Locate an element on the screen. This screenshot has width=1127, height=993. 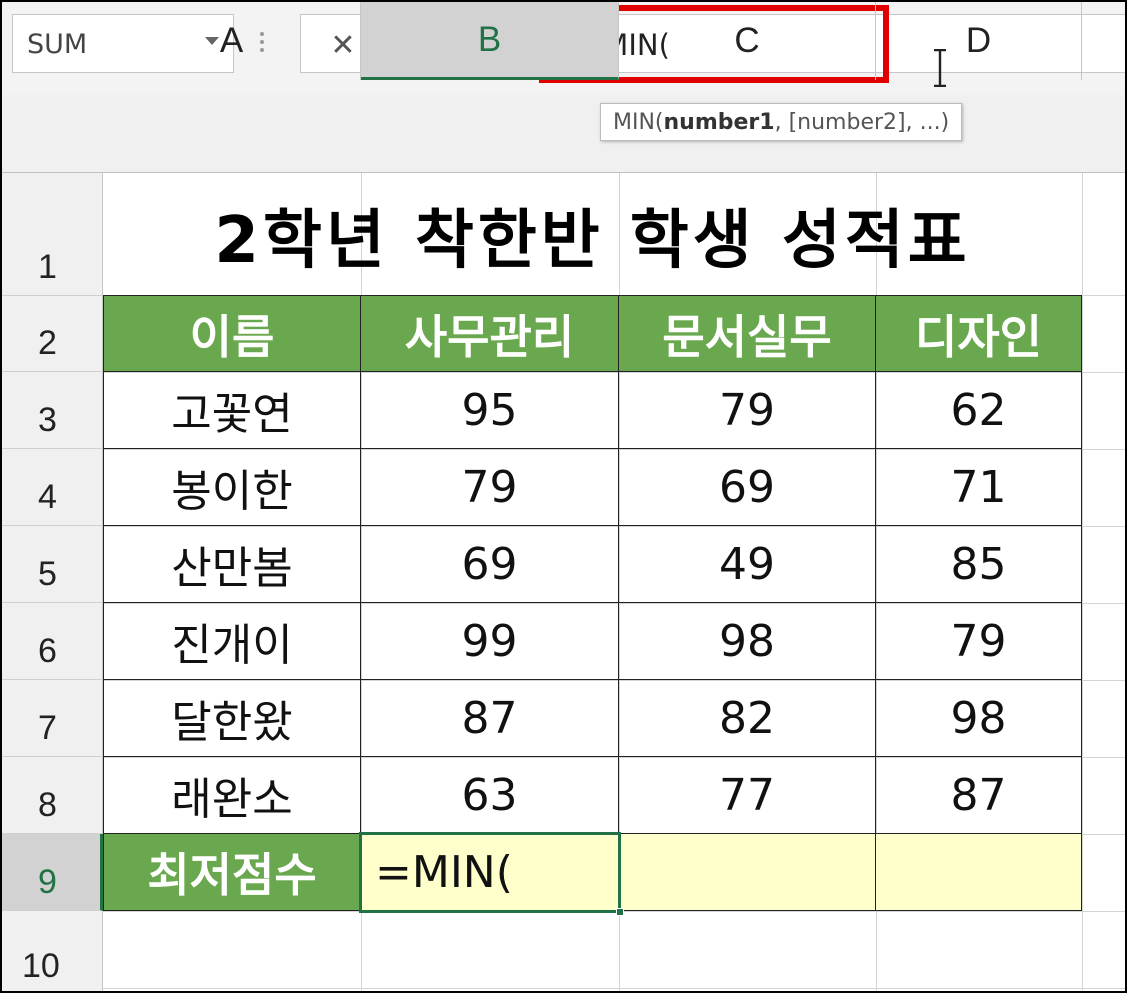
name-cell: 봉이한 is located at coordinates (232, 487).